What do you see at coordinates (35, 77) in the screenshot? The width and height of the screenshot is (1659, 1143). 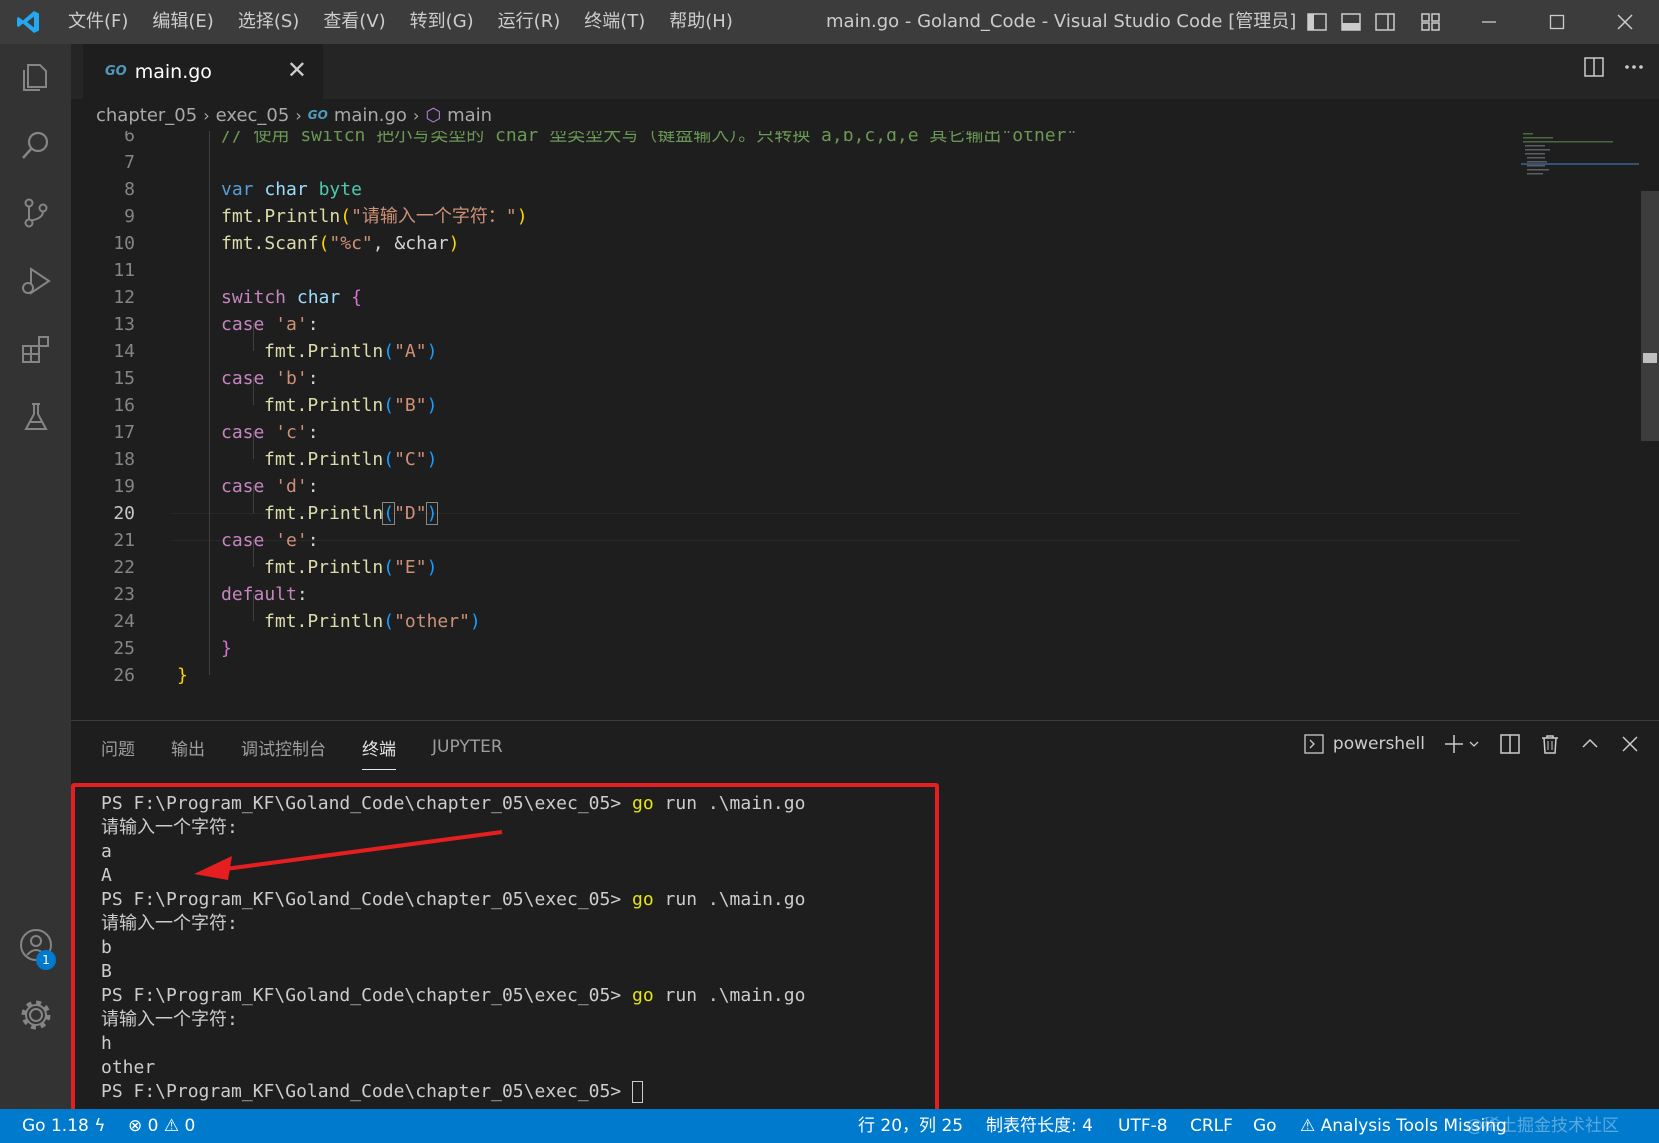 I see `files-icon` at bounding box center [35, 77].